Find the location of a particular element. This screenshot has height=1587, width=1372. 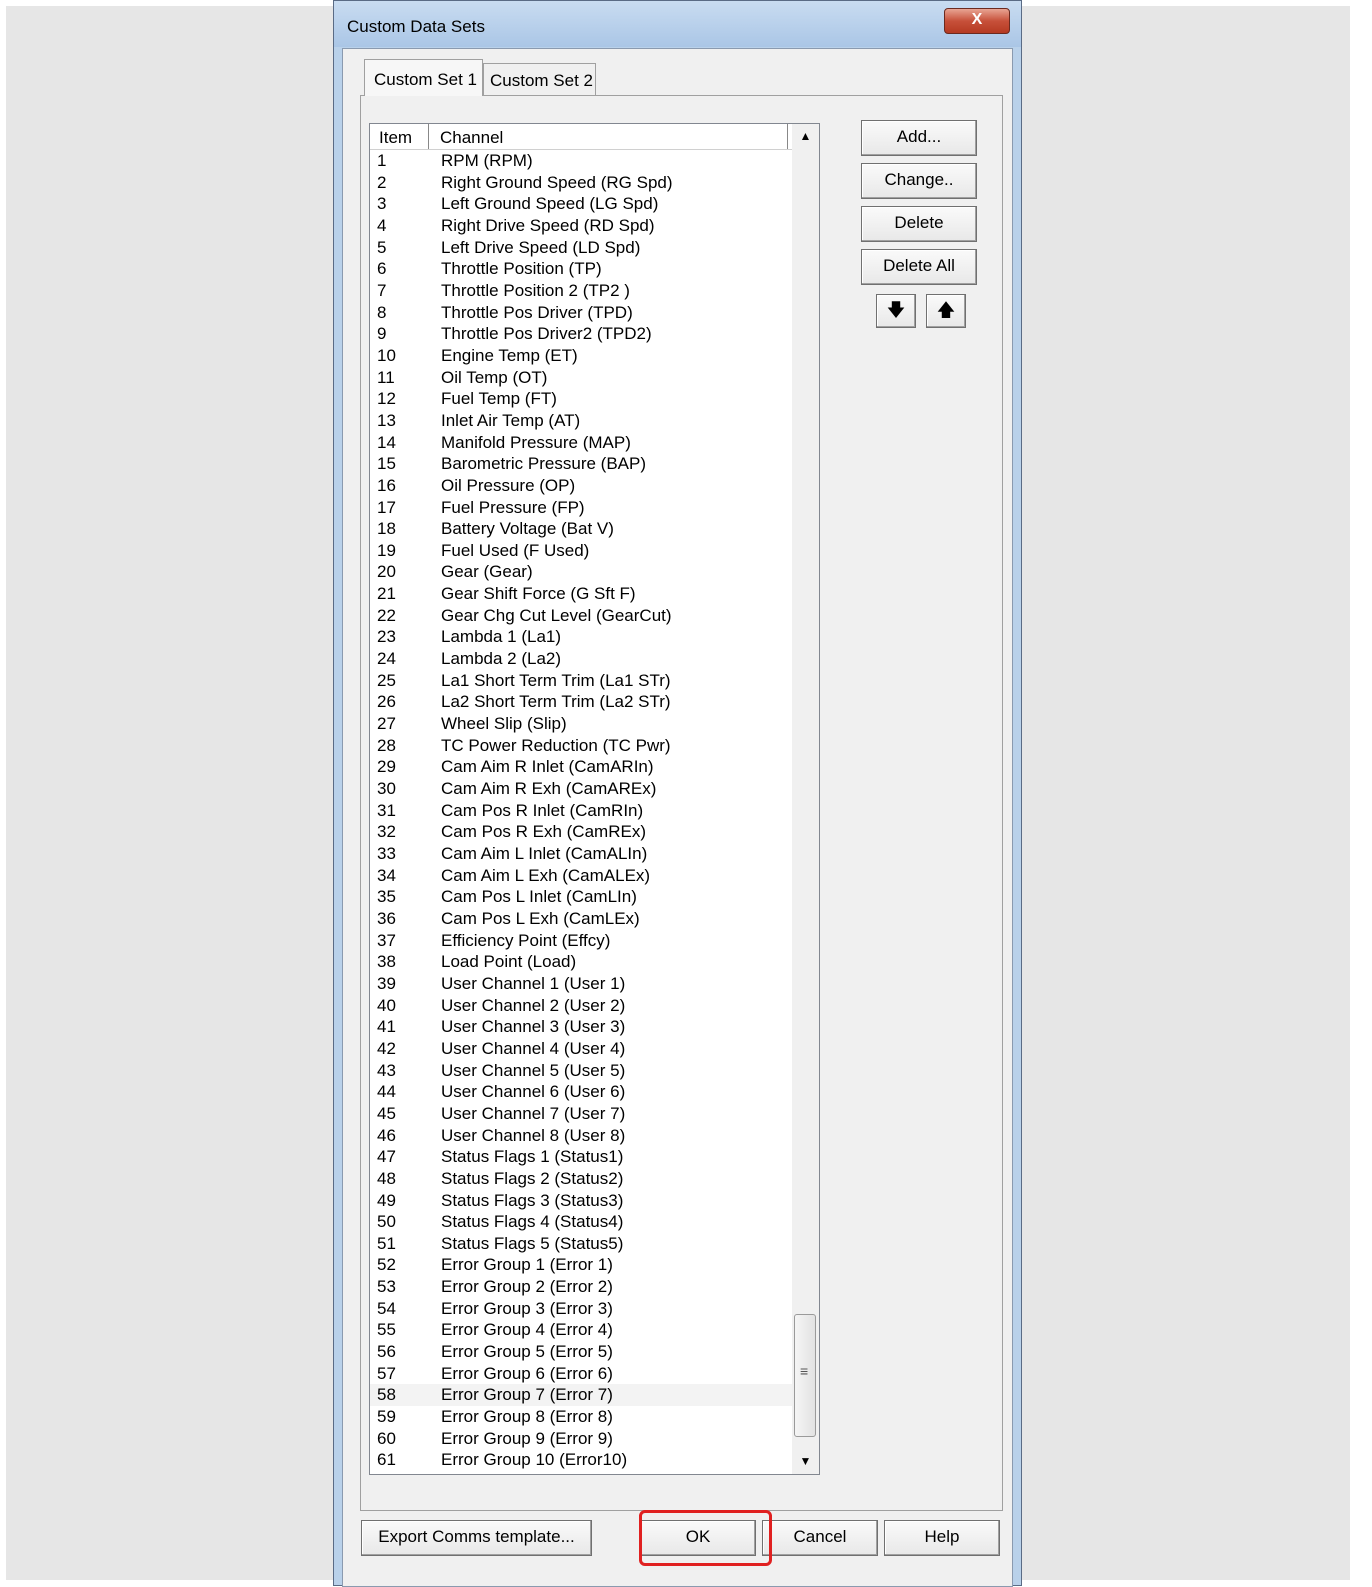

list-item: 18 Battery Voltage (Bat V) is located at coordinates (581, 529).